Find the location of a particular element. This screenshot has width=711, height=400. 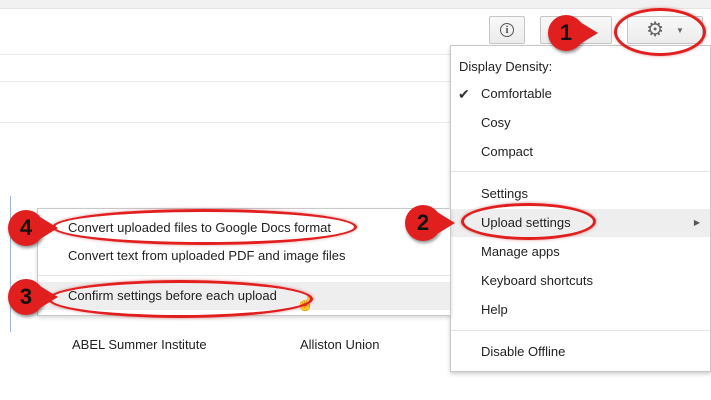

submenu-separator is located at coordinates (244, 275).